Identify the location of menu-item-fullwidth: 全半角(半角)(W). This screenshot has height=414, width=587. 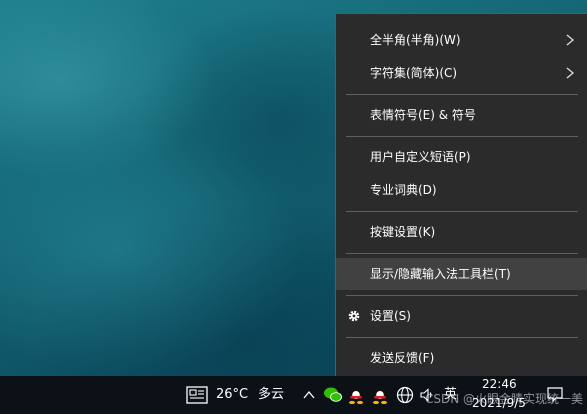
(461, 40).